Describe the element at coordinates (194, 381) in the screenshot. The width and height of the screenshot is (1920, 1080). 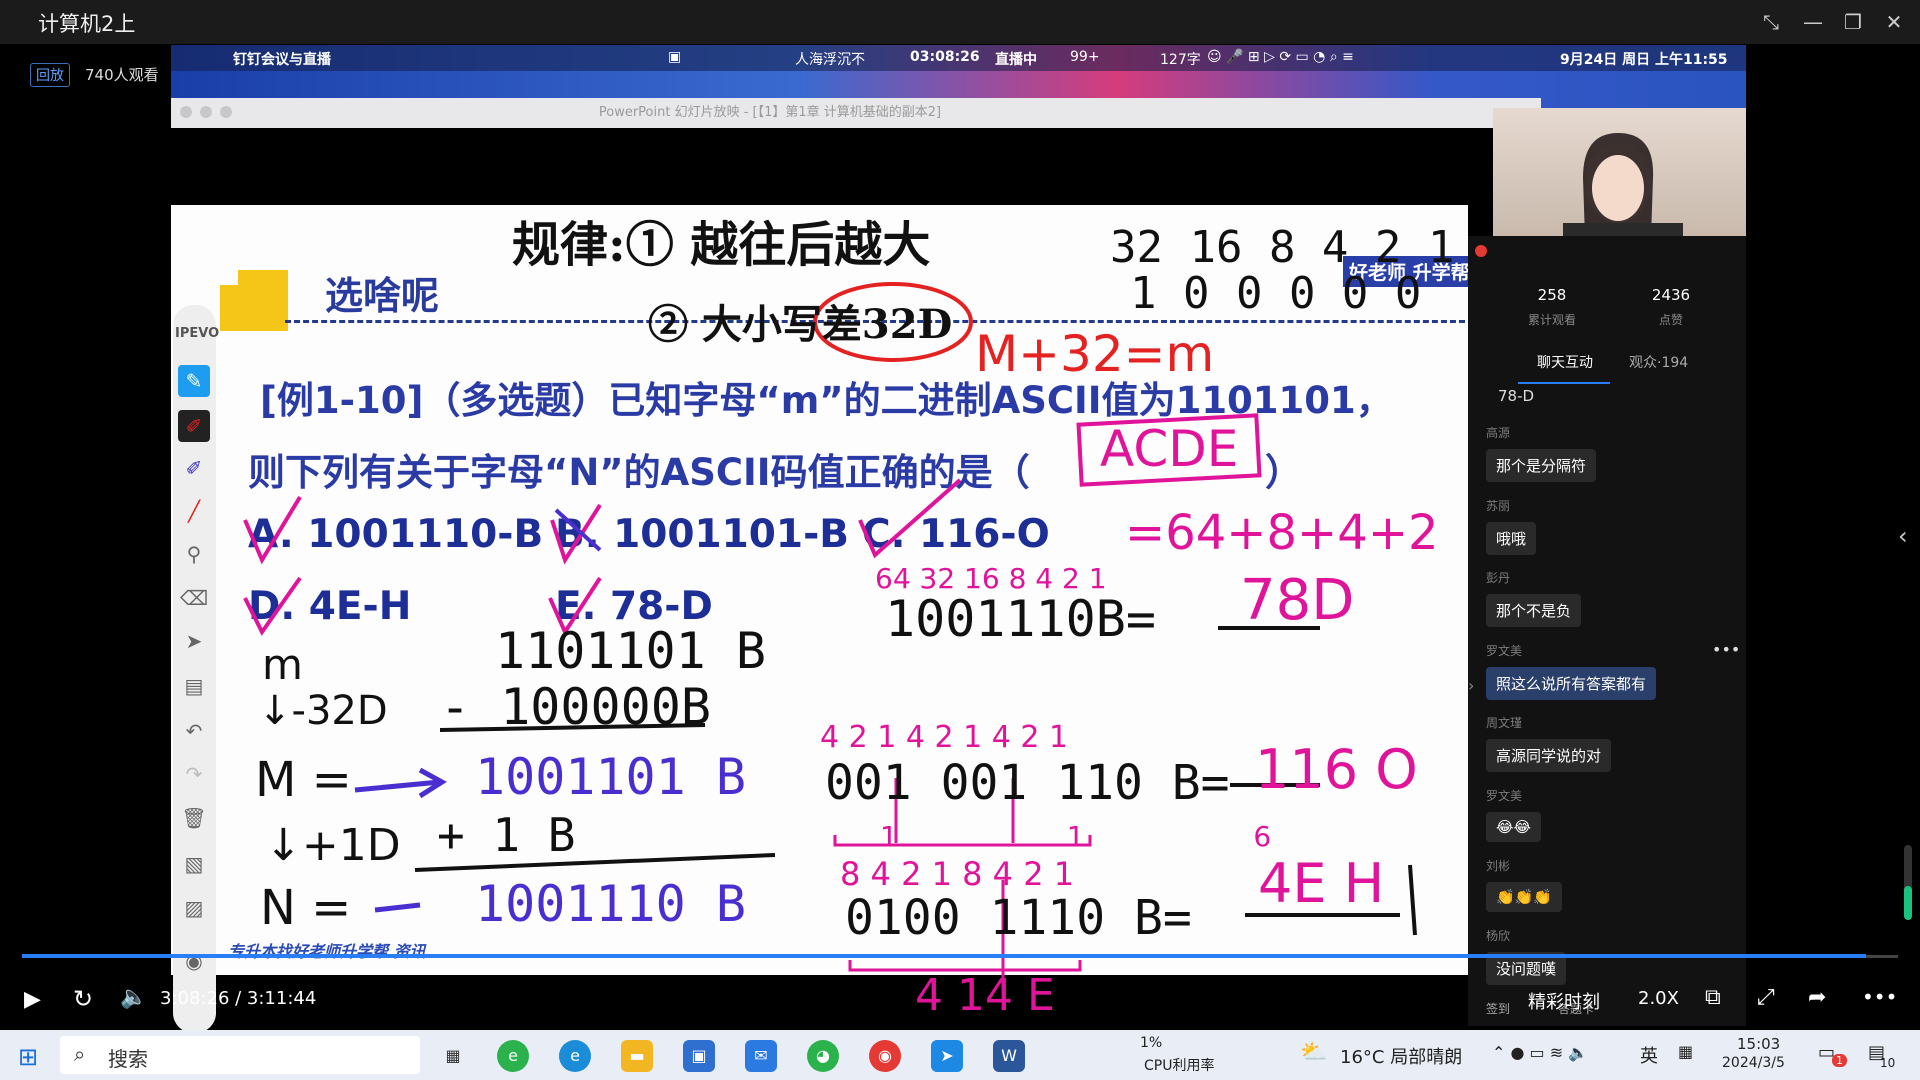
I see `pen-select-icon: ✎` at that location.